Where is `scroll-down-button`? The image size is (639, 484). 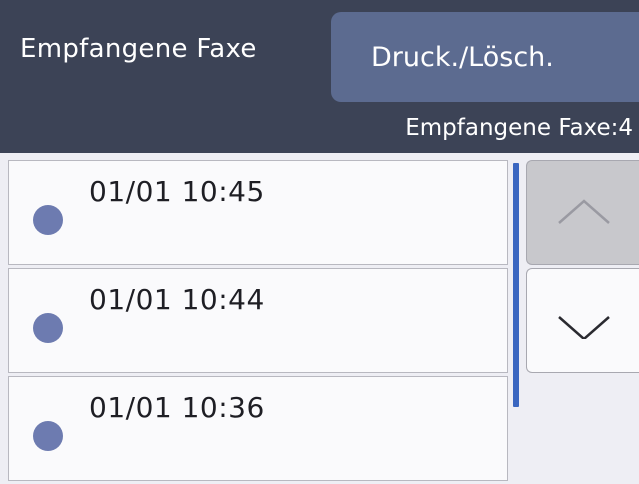
scroll-down-button is located at coordinates (582, 320).